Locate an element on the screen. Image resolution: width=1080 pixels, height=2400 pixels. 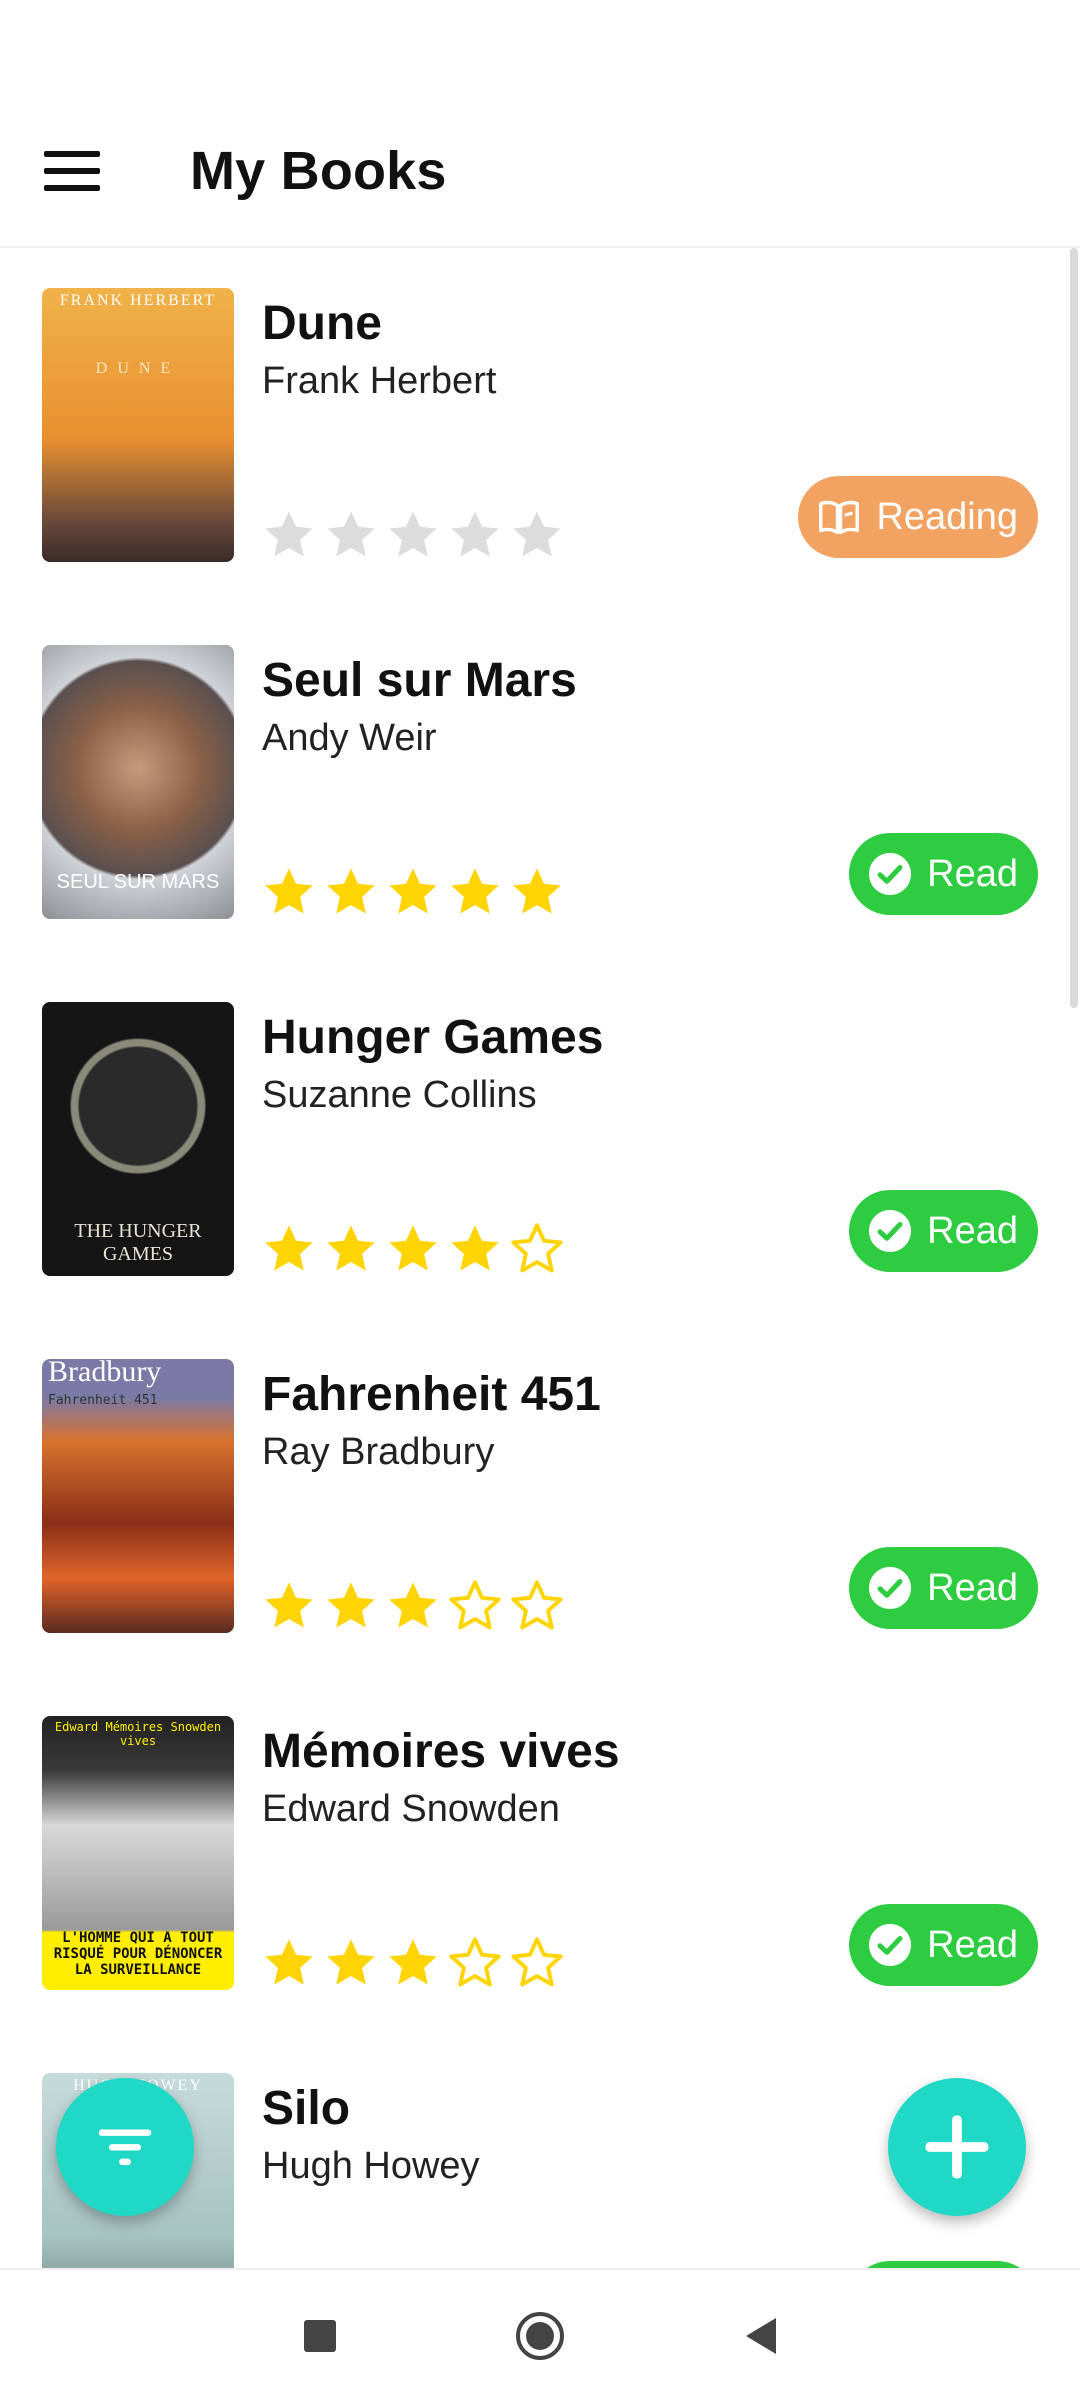
back-button is located at coordinates (760, 2336).